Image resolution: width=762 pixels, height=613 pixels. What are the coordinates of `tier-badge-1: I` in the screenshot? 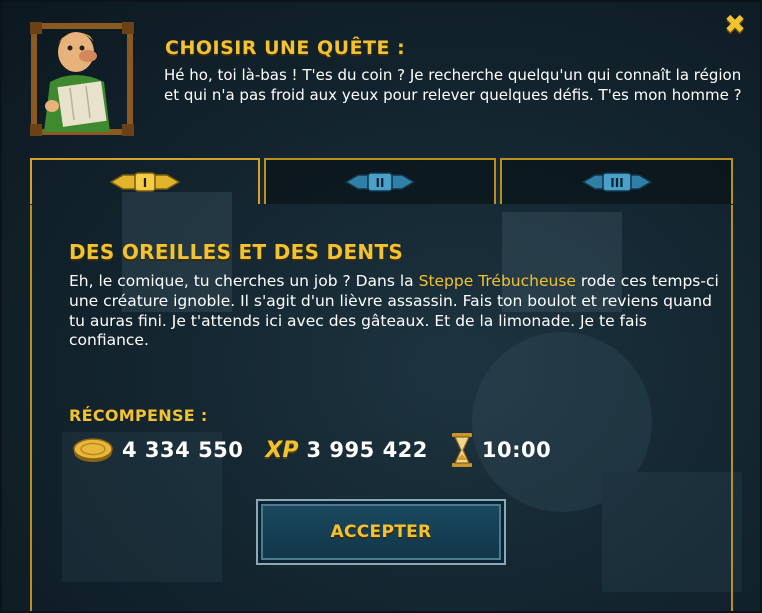 It's located at (145, 182).